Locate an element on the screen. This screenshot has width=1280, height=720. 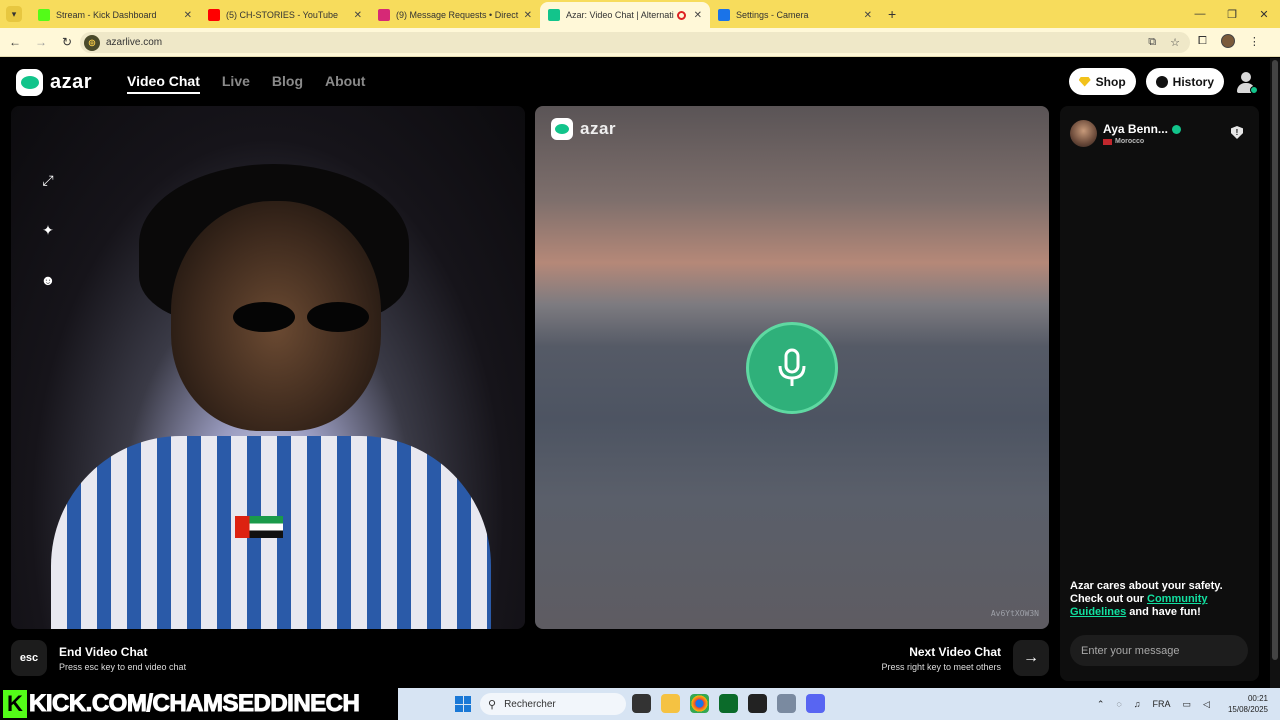
report-shield-icon: ! is located at coordinates (1237, 132).